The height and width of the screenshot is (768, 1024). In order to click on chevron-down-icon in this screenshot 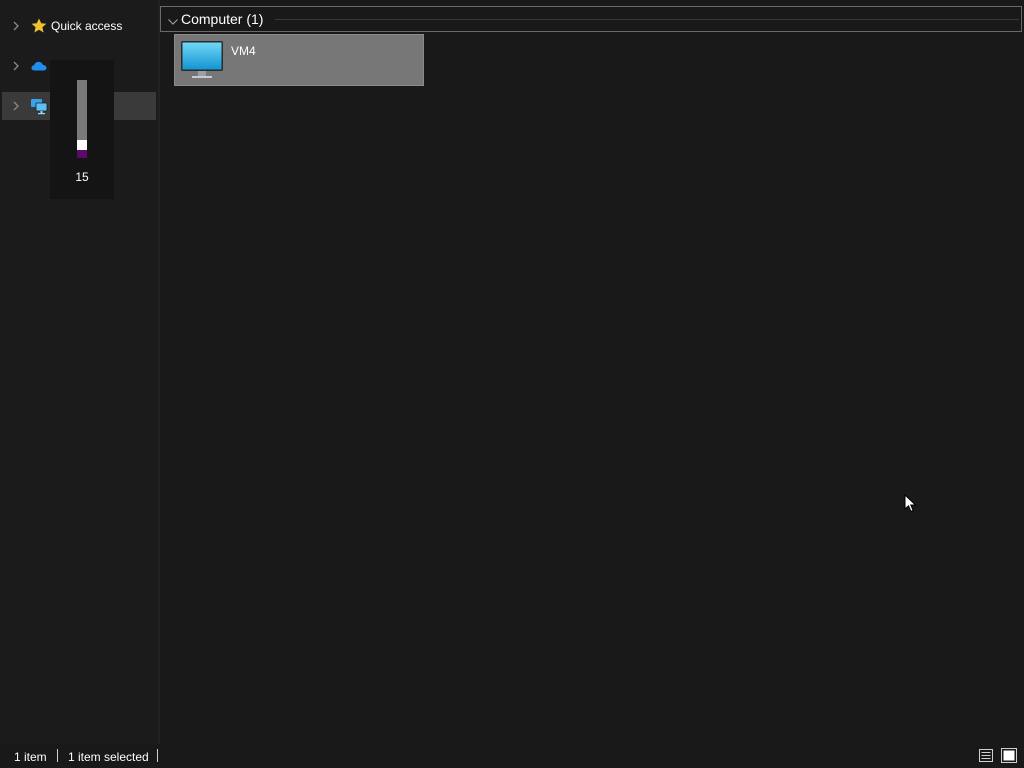, I will do `click(173, 19)`.